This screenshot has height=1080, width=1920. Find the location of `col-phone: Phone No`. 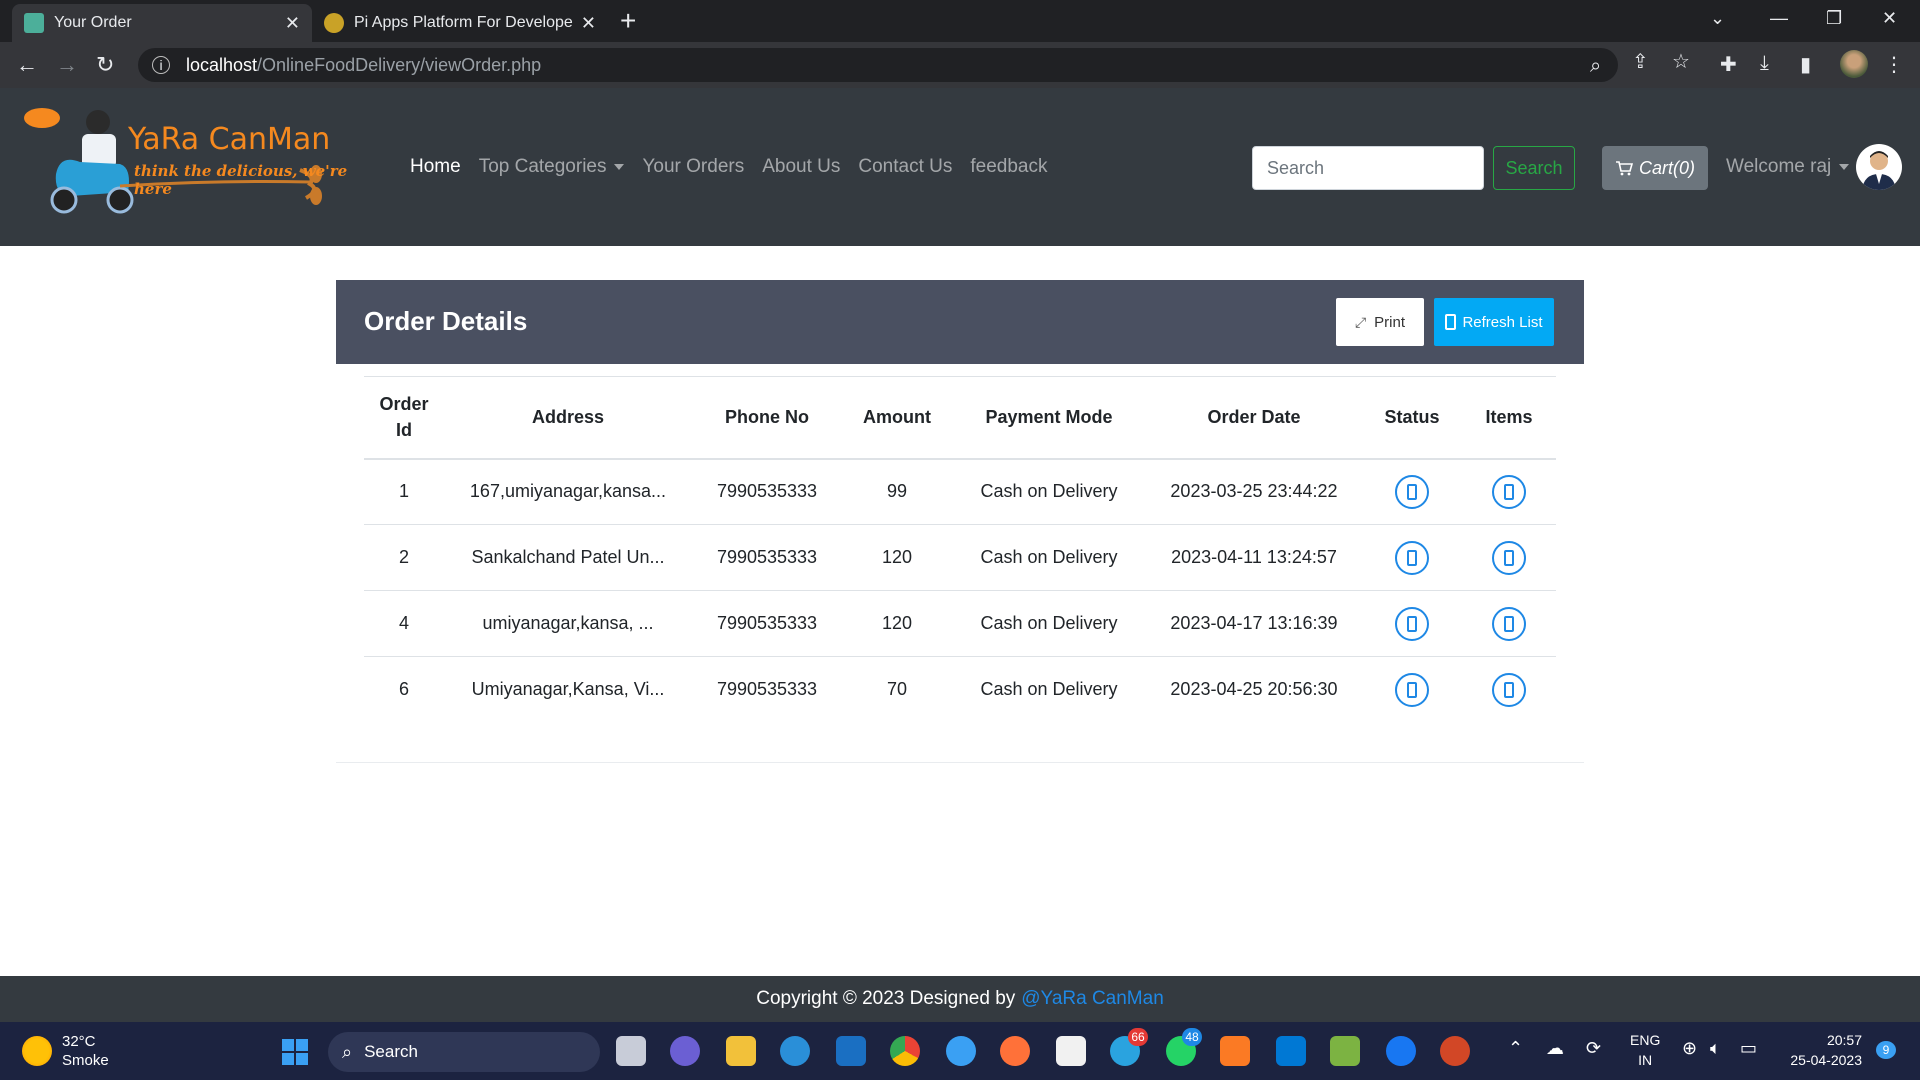

col-phone: Phone No is located at coordinates (767, 418).